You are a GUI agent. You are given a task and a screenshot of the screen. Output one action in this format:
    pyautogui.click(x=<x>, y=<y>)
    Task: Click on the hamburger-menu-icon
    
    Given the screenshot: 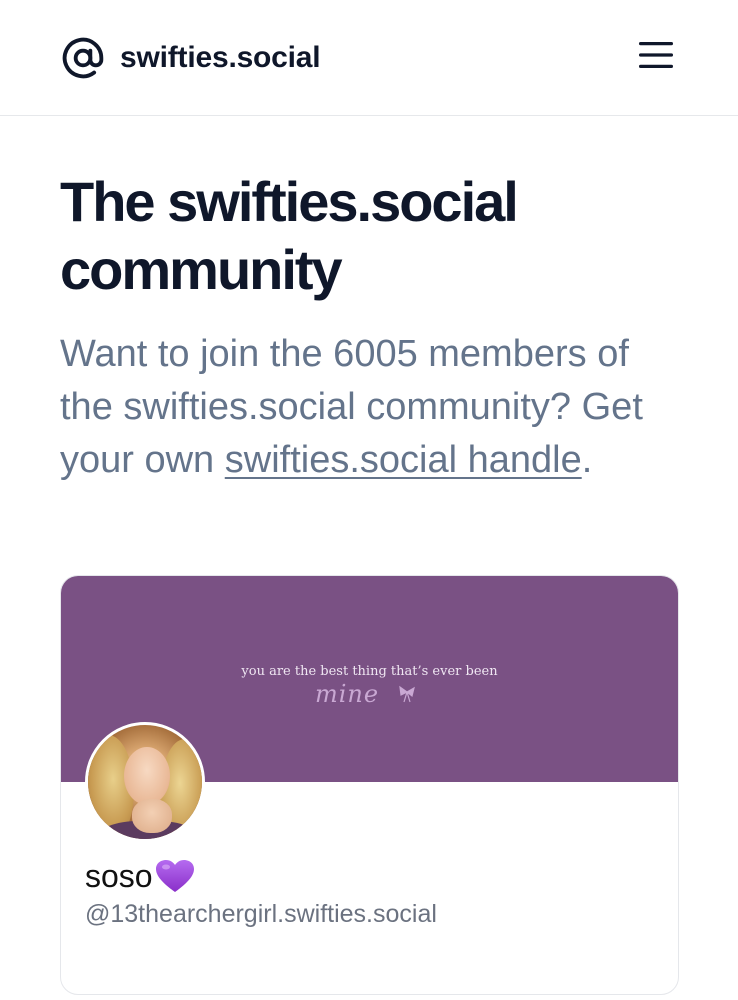 What is the action you would take?
    pyautogui.click(x=656, y=57)
    